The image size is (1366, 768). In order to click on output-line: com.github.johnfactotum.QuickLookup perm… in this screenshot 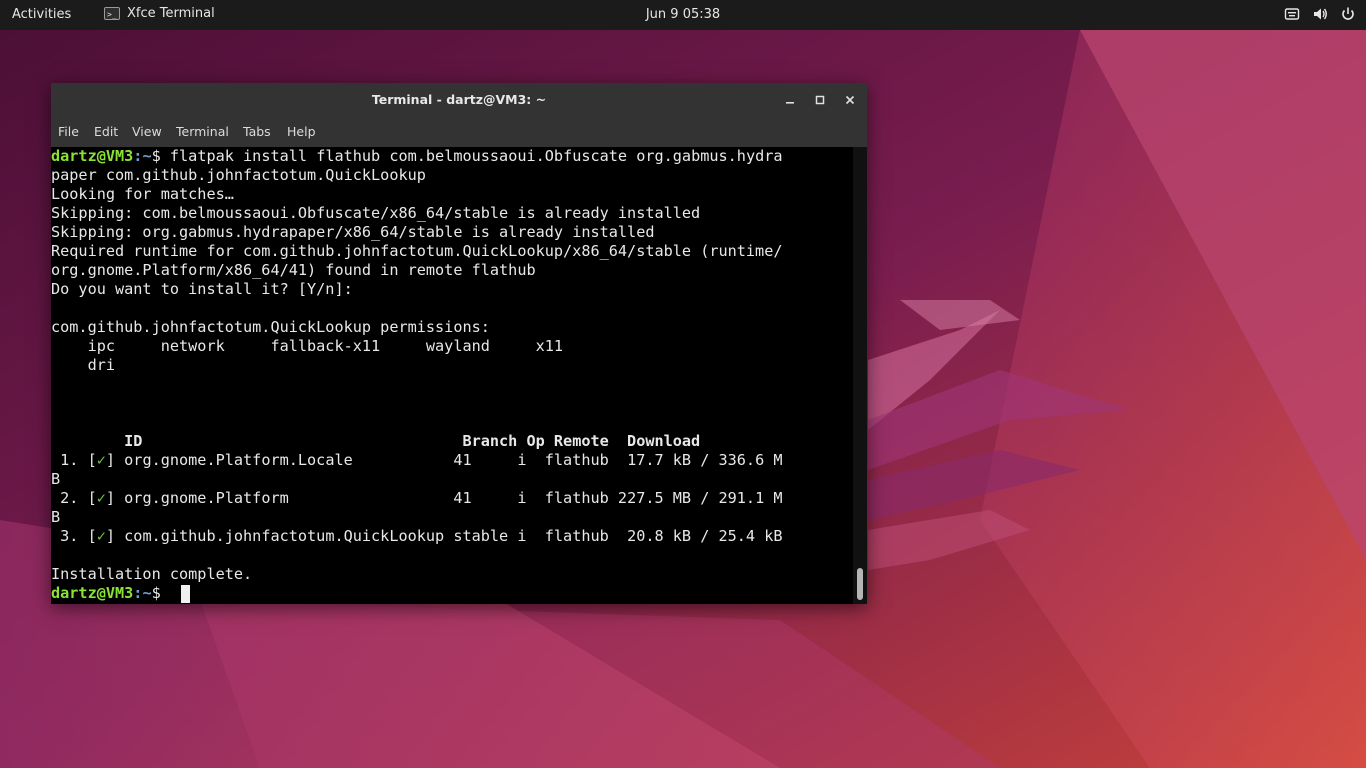, I will do `click(270, 327)`.